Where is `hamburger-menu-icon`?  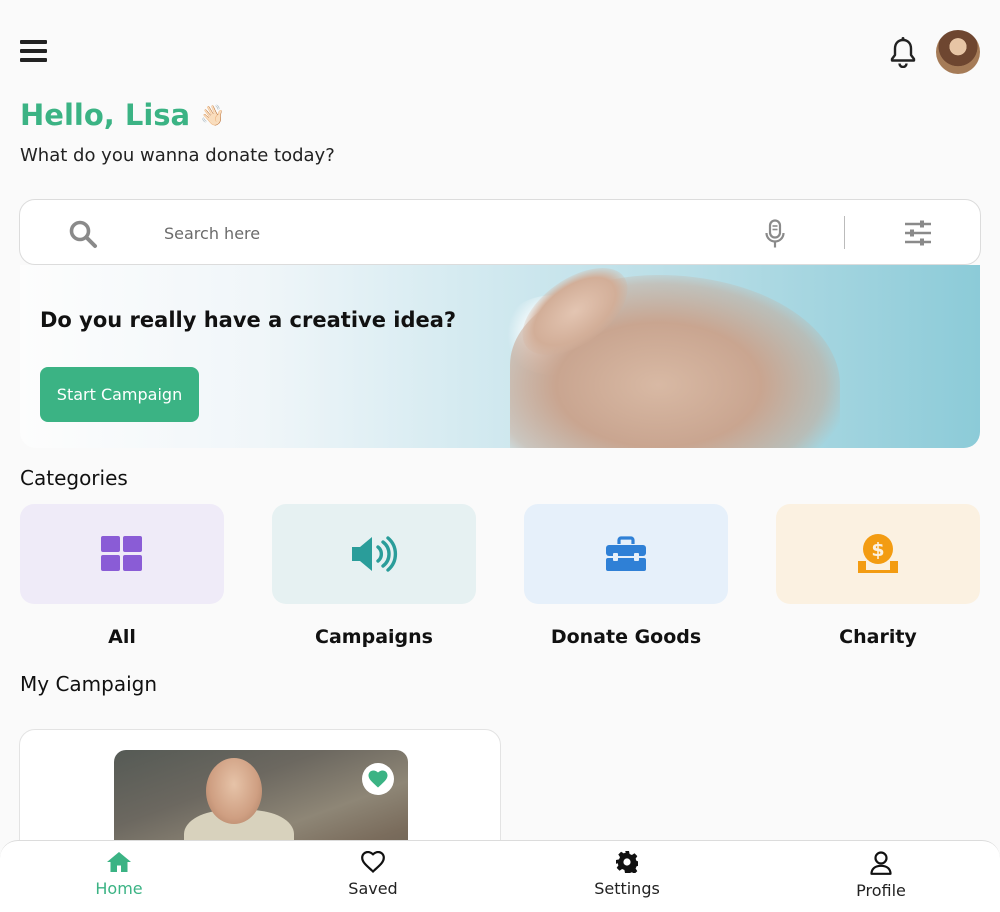
hamburger-menu-icon is located at coordinates (33, 51).